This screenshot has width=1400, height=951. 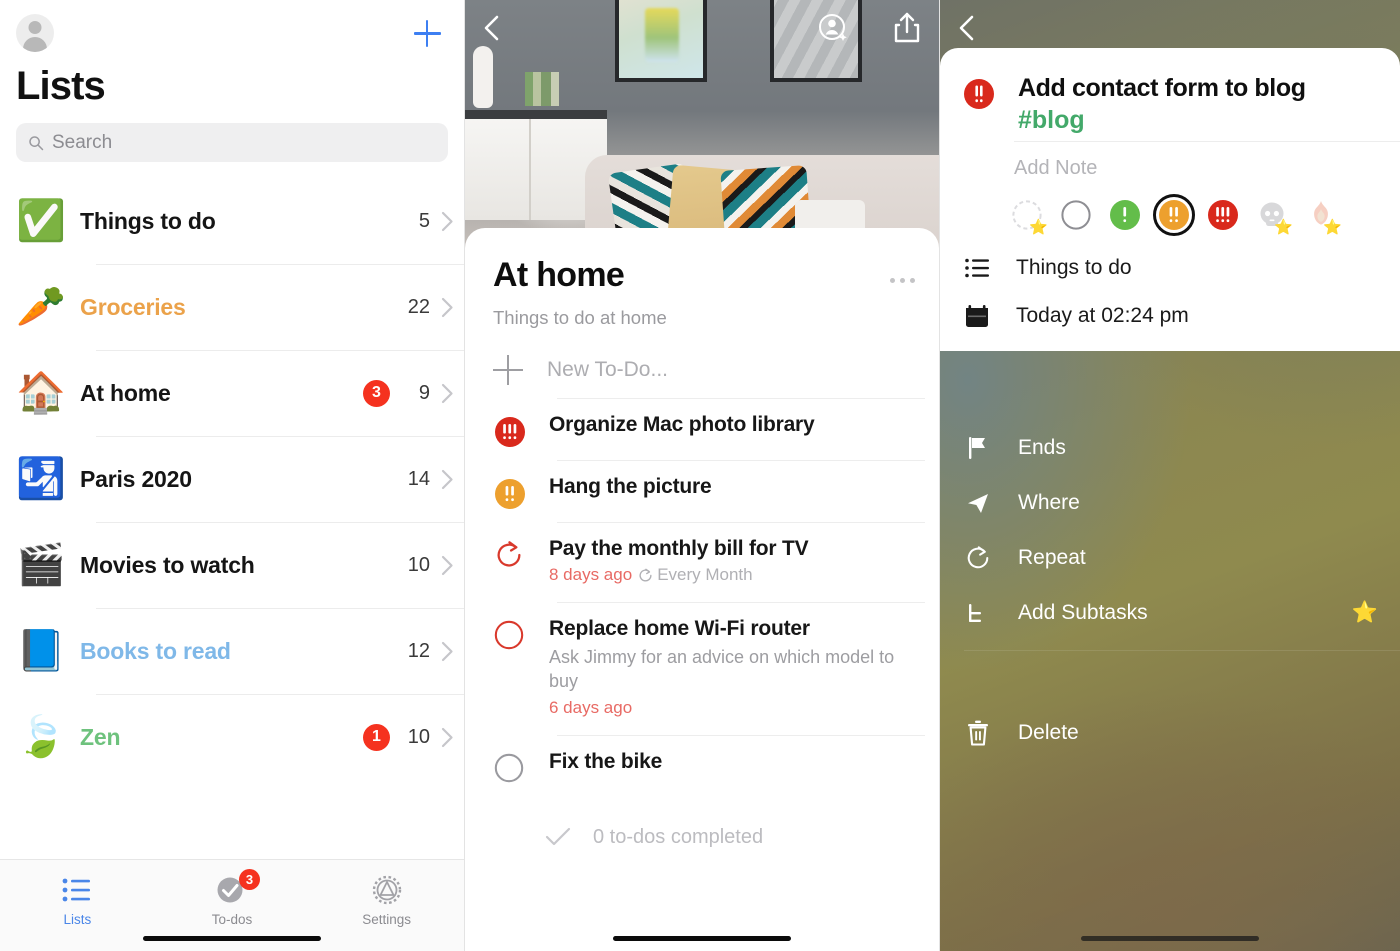 What do you see at coordinates (1170, 447) in the screenshot?
I see `option-ends: Ends` at bounding box center [1170, 447].